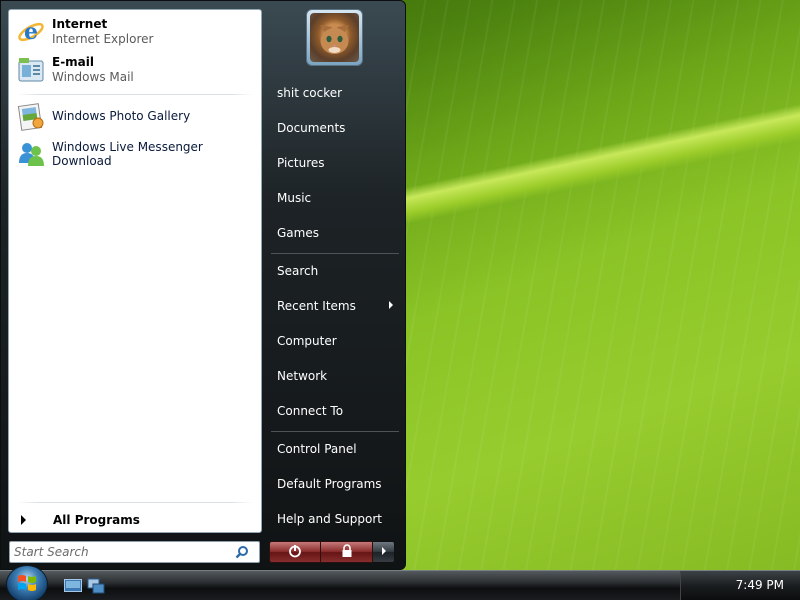  I want to click on power-button, so click(295, 552).